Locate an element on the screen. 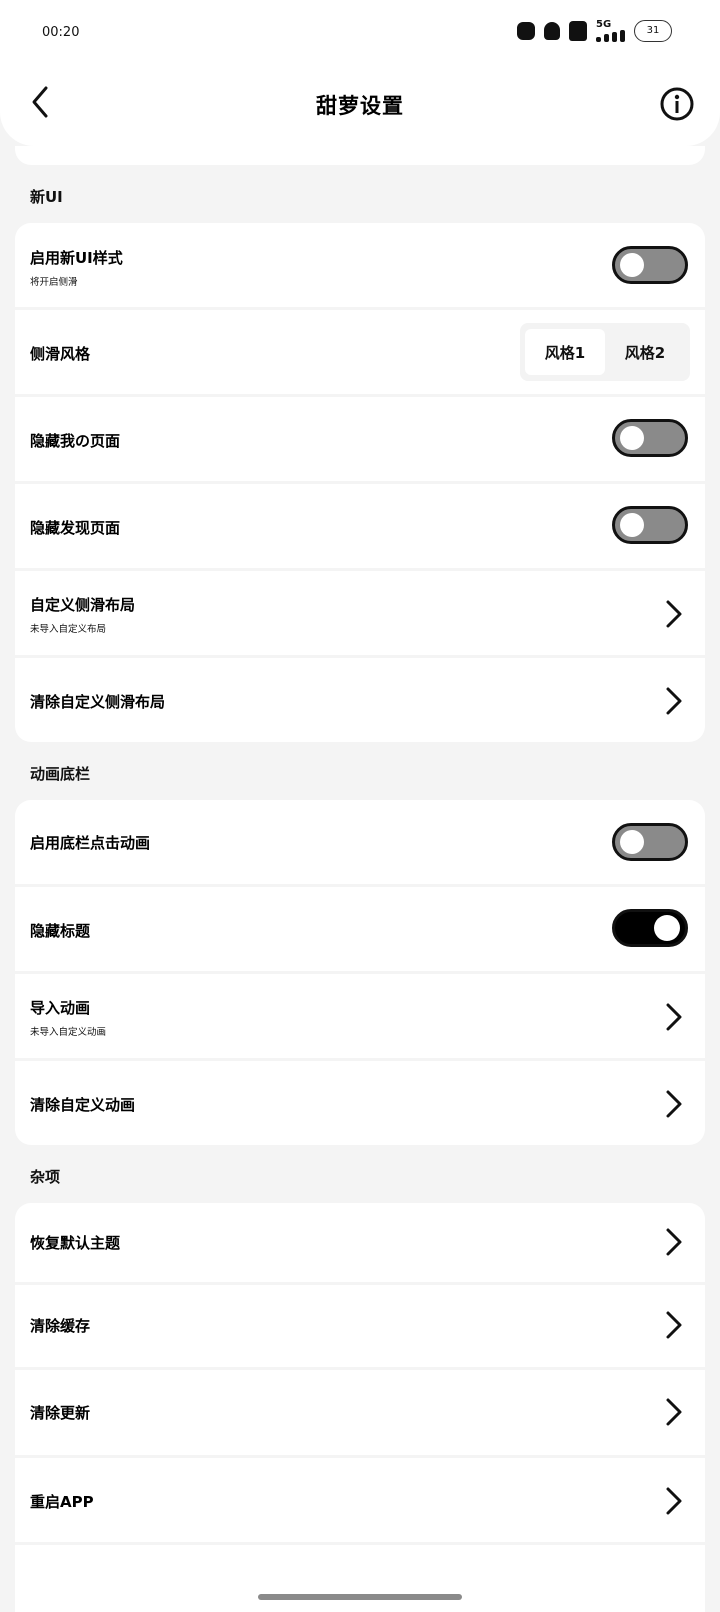  drawer-style-option-2: 风格2 is located at coordinates (645, 352).